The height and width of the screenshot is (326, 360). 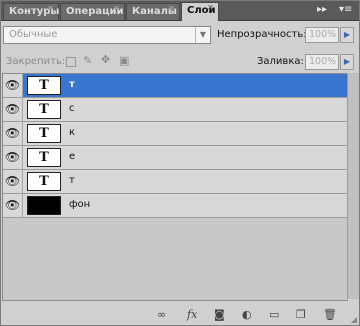 What do you see at coordinates (175, 206) in the screenshot?
I see `layer-row: 👁 фон` at bounding box center [175, 206].